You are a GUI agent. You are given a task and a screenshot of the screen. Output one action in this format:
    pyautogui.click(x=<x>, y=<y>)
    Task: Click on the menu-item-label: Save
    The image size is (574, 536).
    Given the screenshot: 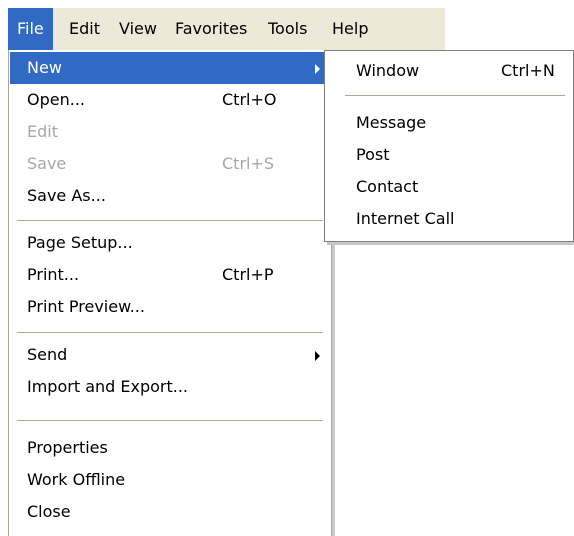 What is the action you would take?
    pyautogui.click(x=47, y=163)
    